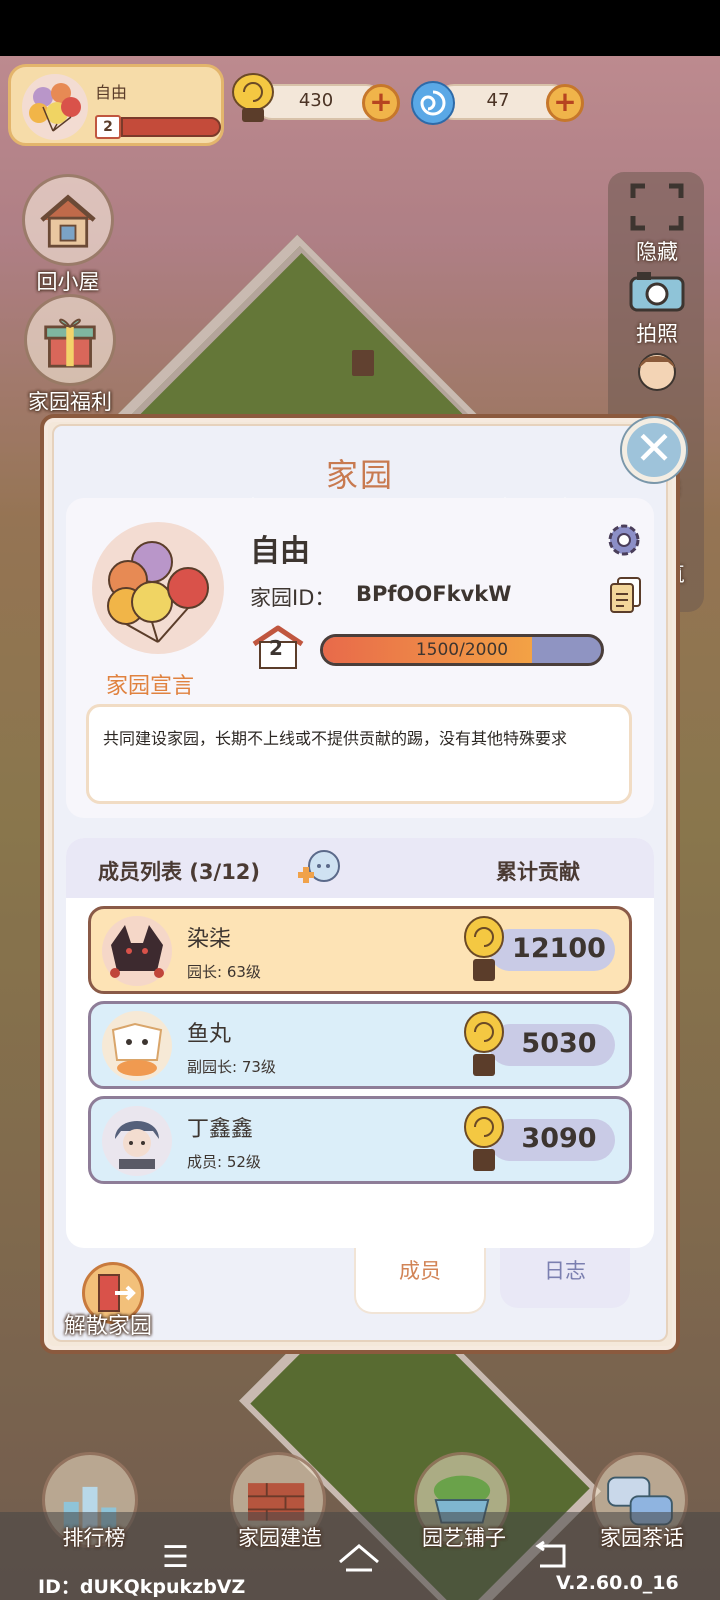 The width and height of the screenshot is (720, 1600). Describe the element at coordinates (116, 105) in the screenshot. I see `player-profile: 自由 2` at that location.